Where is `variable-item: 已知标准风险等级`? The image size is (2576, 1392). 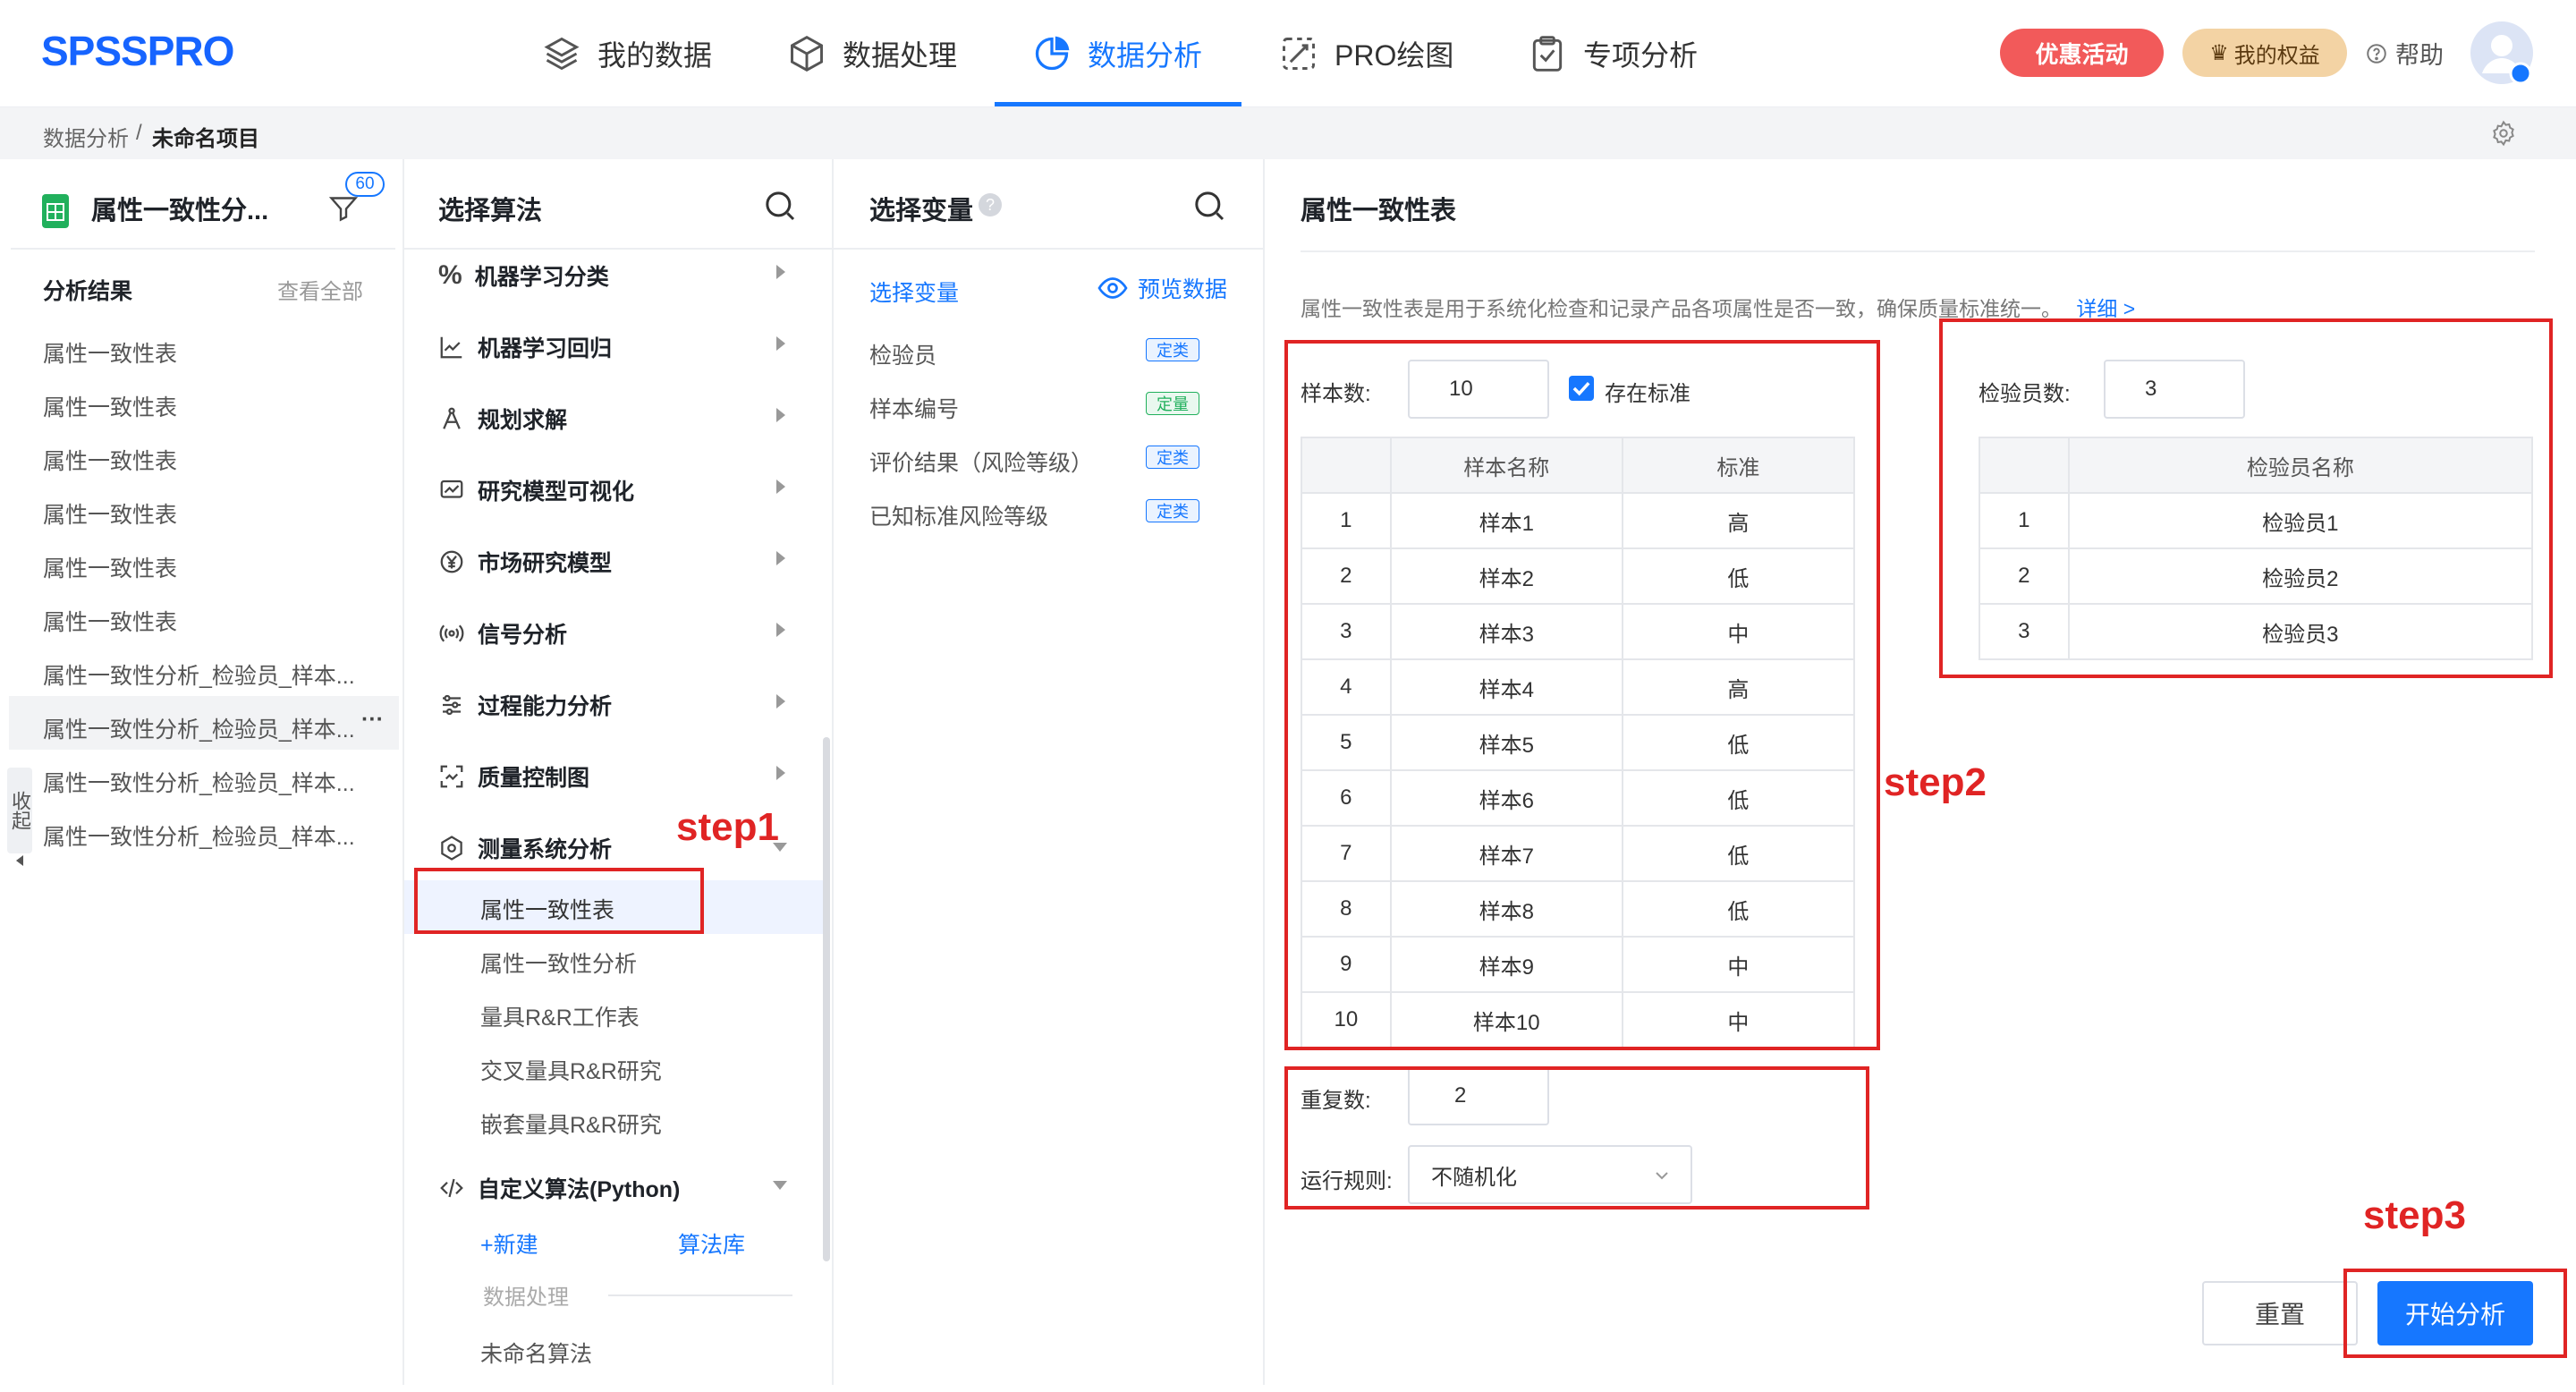 variable-item: 已知标准风险等级 is located at coordinates (958, 515).